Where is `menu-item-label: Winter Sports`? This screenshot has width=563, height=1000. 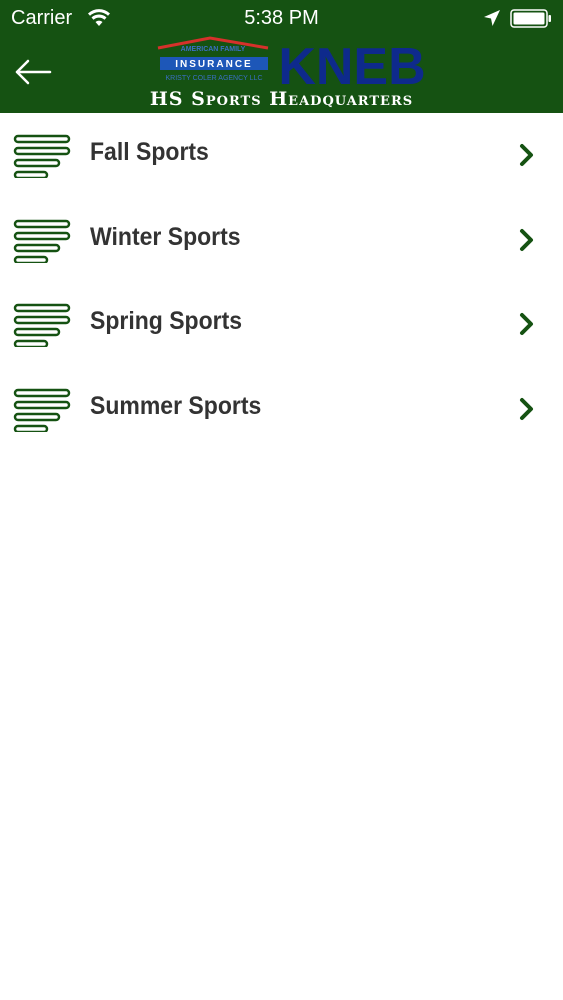
menu-item-label: Winter Sports is located at coordinates (165, 236).